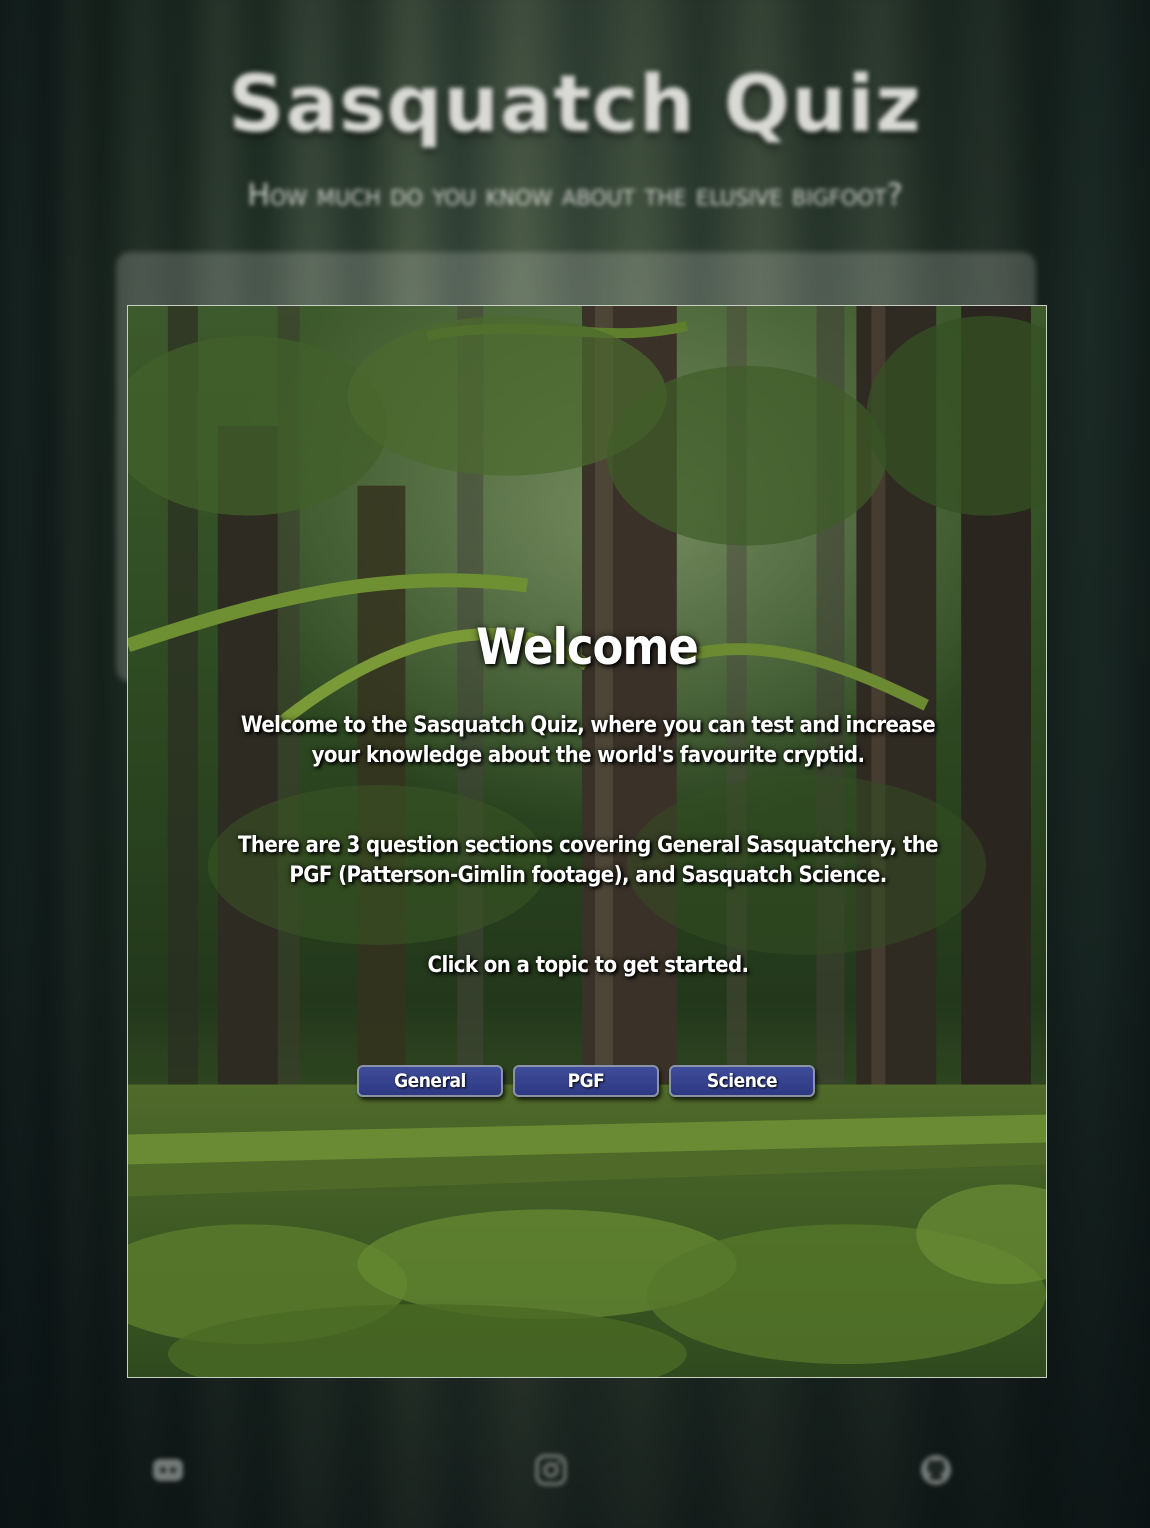 Image resolution: width=1150 pixels, height=1528 pixels. What do you see at coordinates (551, 1470) in the screenshot?
I see `instagram-icon` at bounding box center [551, 1470].